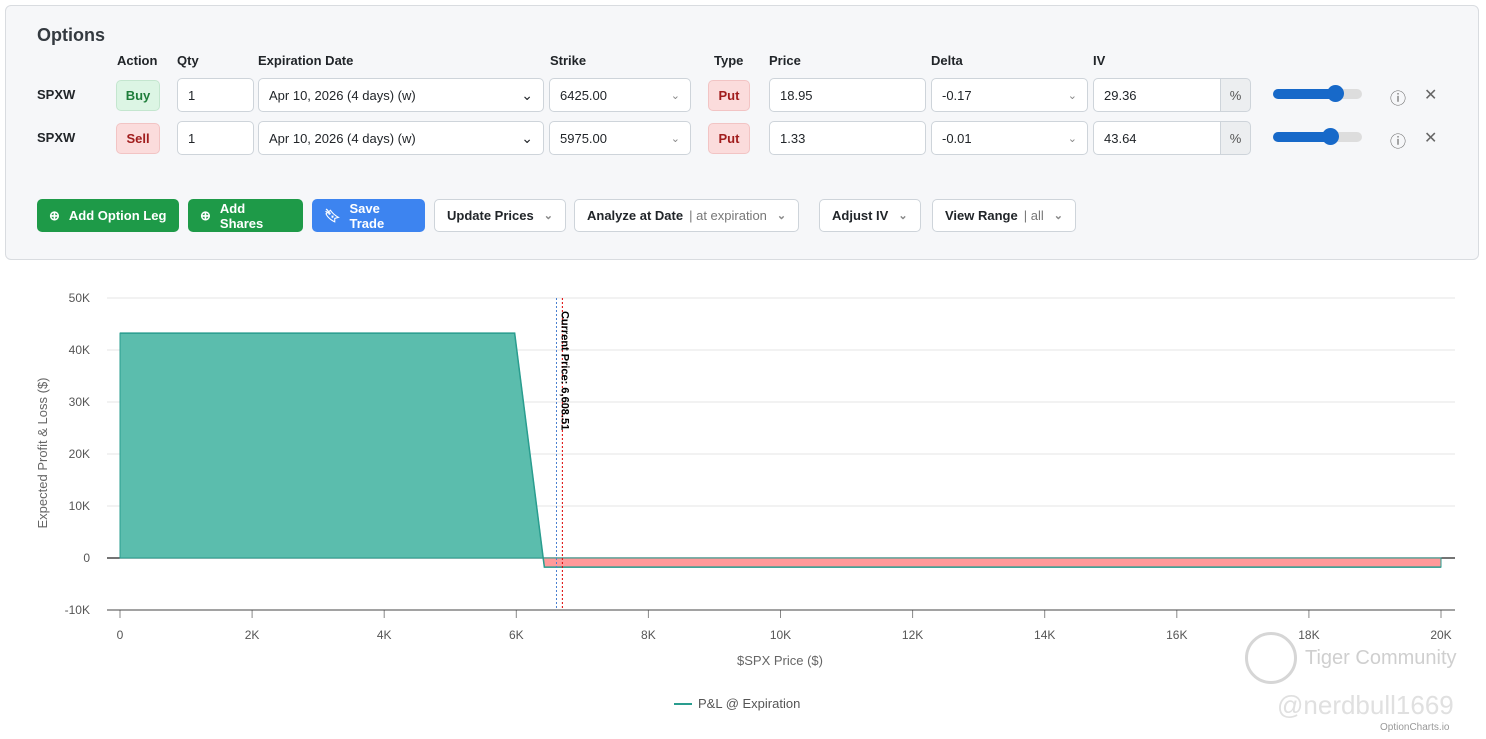 The height and width of the screenshot is (739, 1486). I want to click on add-shares-label: Add Shares, so click(241, 215).